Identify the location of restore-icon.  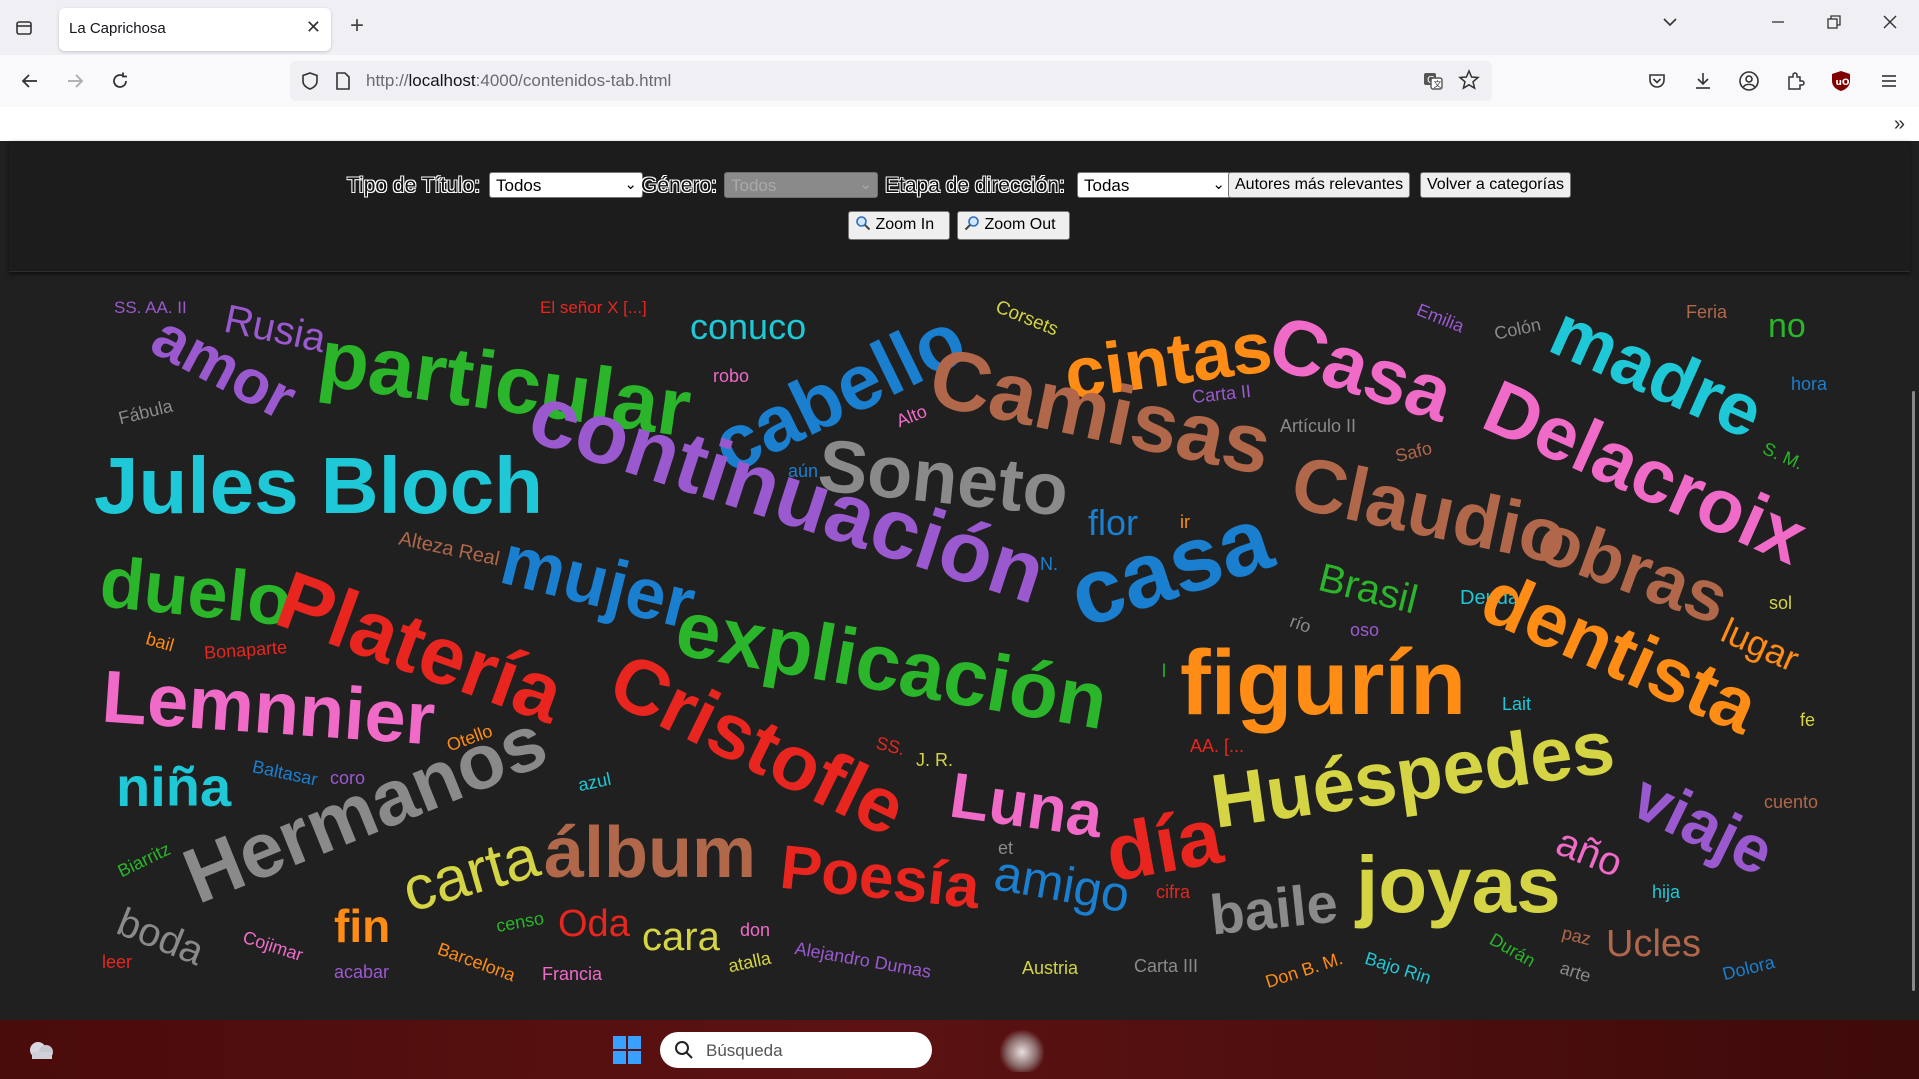
(1834, 24).